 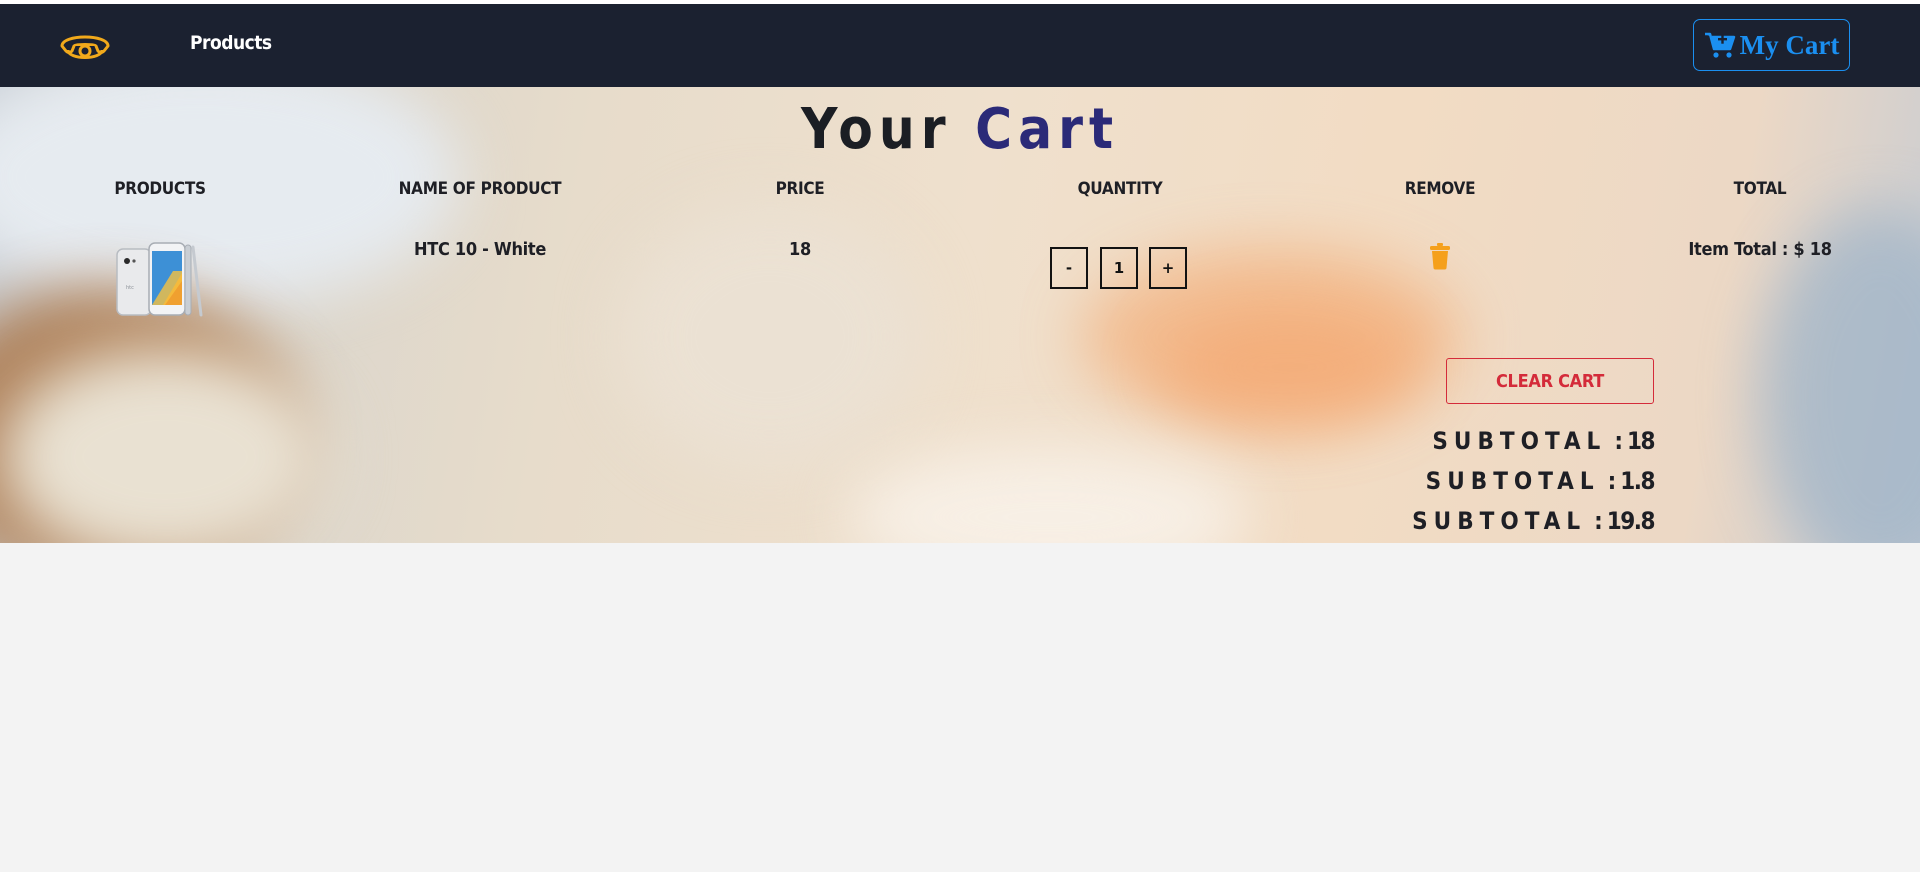 What do you see at coordinates (1612, 481) in the screenshot?
I see `tax-colon: :` at bounding box center [1612, 481].